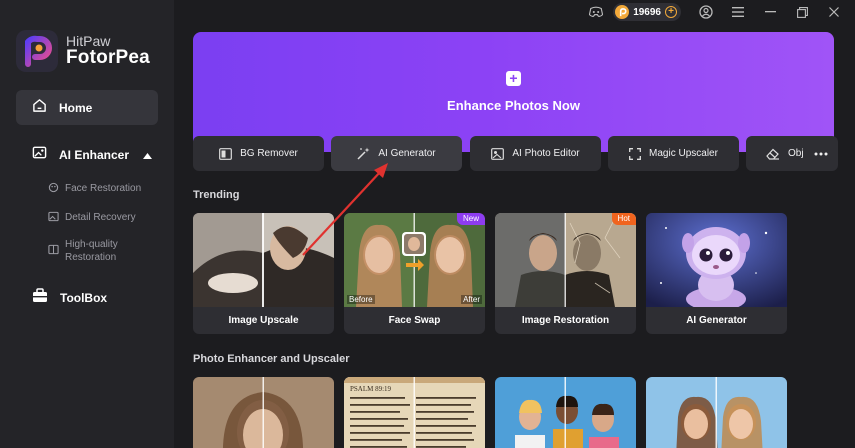 Image resolution: width=855 pixels, height=448 pixels. I want to click on tool-label: BG Remover, so click(269, 153).